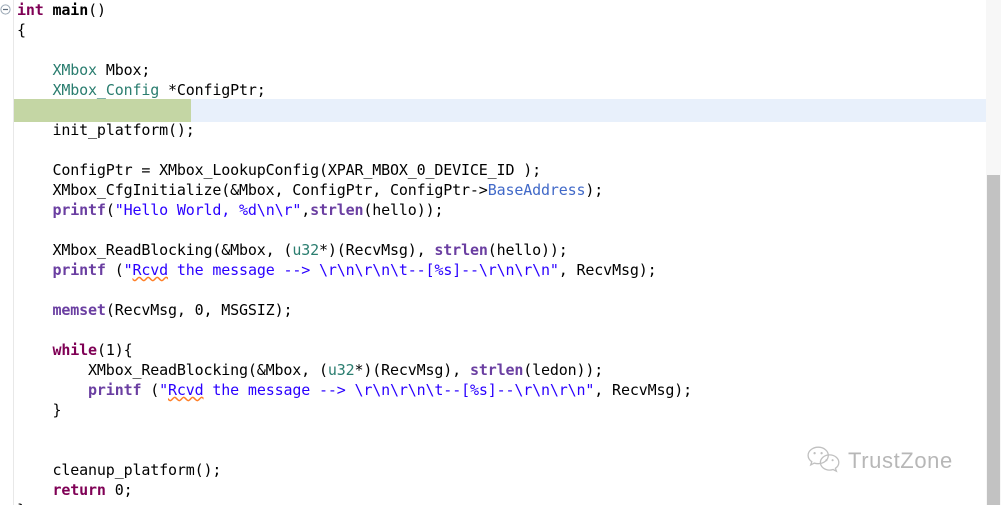  Describe the element at coordinates (199, 310) in the screenshot. I see `code-token: (RecvMsg, 0, MSGSIZ);` at that location.